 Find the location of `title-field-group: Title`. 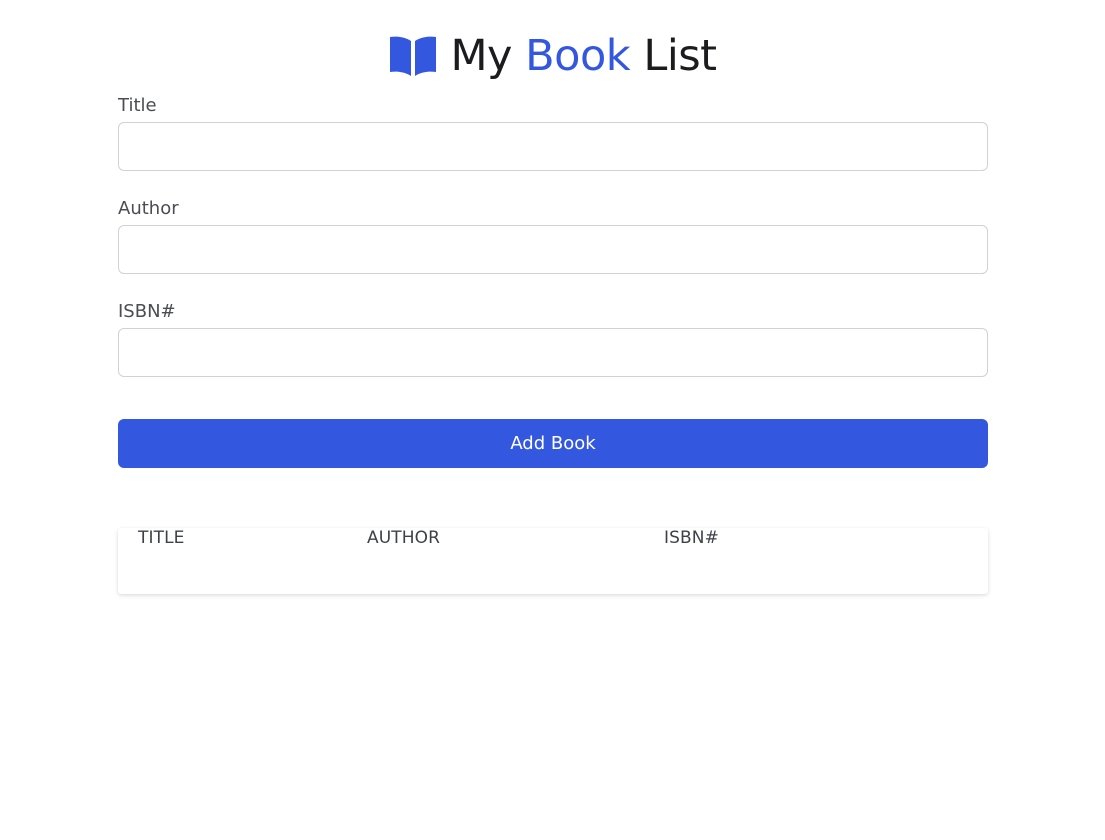

title-field-group: Title is located at coordinates (553, 132).